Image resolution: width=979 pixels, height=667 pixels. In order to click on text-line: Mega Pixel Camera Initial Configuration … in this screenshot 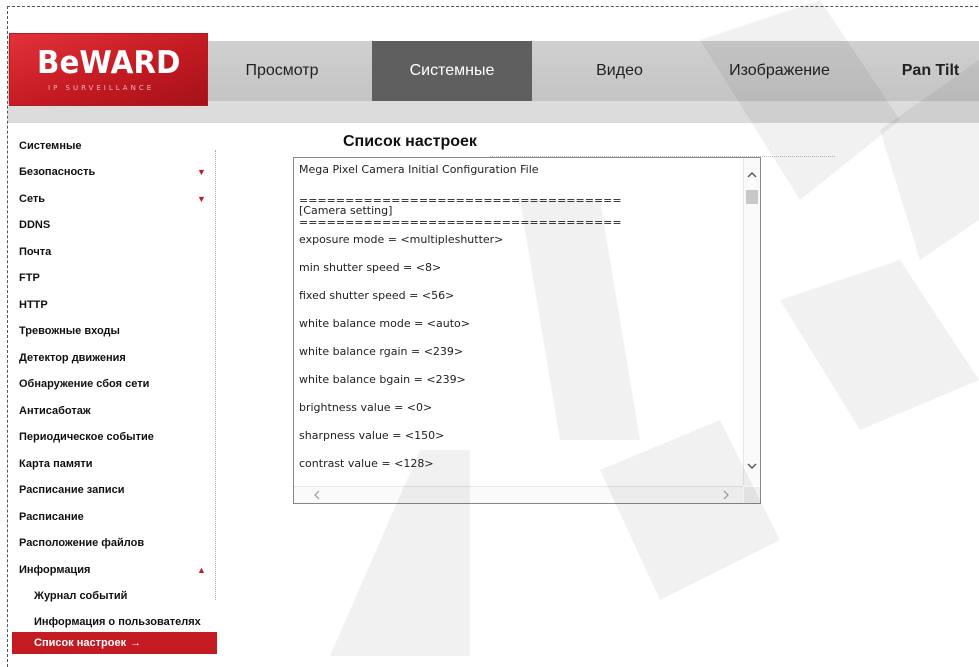, I will do `click(419, 169)`.